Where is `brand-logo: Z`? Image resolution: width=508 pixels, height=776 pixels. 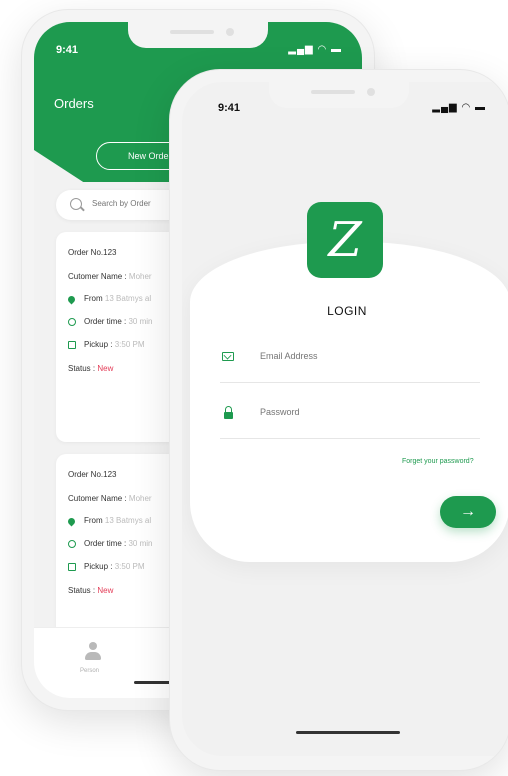
brand-logo: Z is located at coordinates (345, 240).